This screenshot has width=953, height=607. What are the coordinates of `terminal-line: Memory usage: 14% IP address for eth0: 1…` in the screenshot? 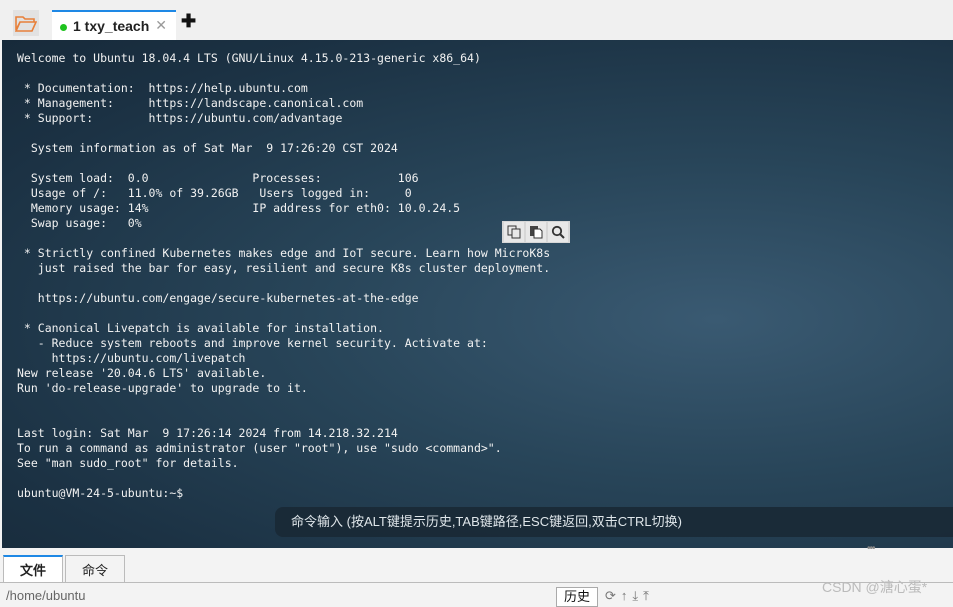 It's located at (239, 208).